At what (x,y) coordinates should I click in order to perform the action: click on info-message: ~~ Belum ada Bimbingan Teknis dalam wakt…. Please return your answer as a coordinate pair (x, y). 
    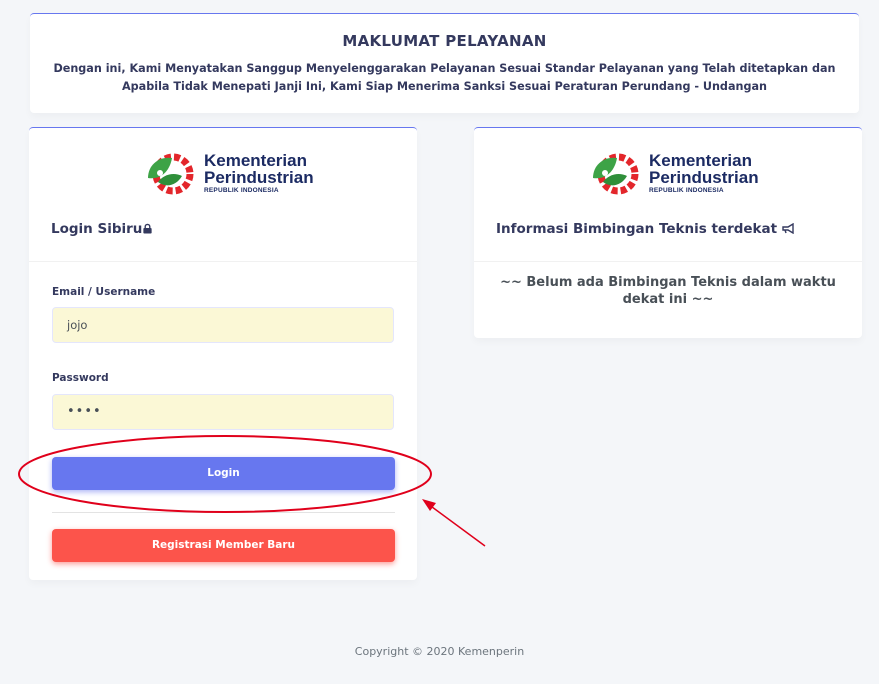
    Looking at the image, I should click on (668, 291).